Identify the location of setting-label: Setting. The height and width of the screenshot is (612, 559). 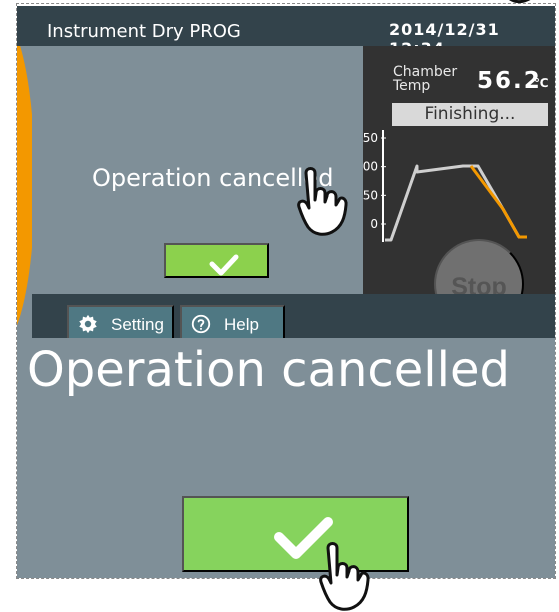
(137, 324).